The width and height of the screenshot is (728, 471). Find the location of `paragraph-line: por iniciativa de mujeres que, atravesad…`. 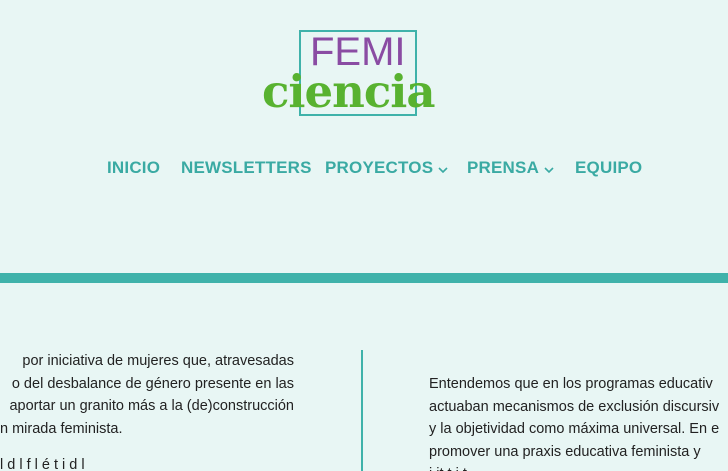

paragraph-line: por iniciativa de mujeres que, atravesad… is located at coordinates (158, 361).